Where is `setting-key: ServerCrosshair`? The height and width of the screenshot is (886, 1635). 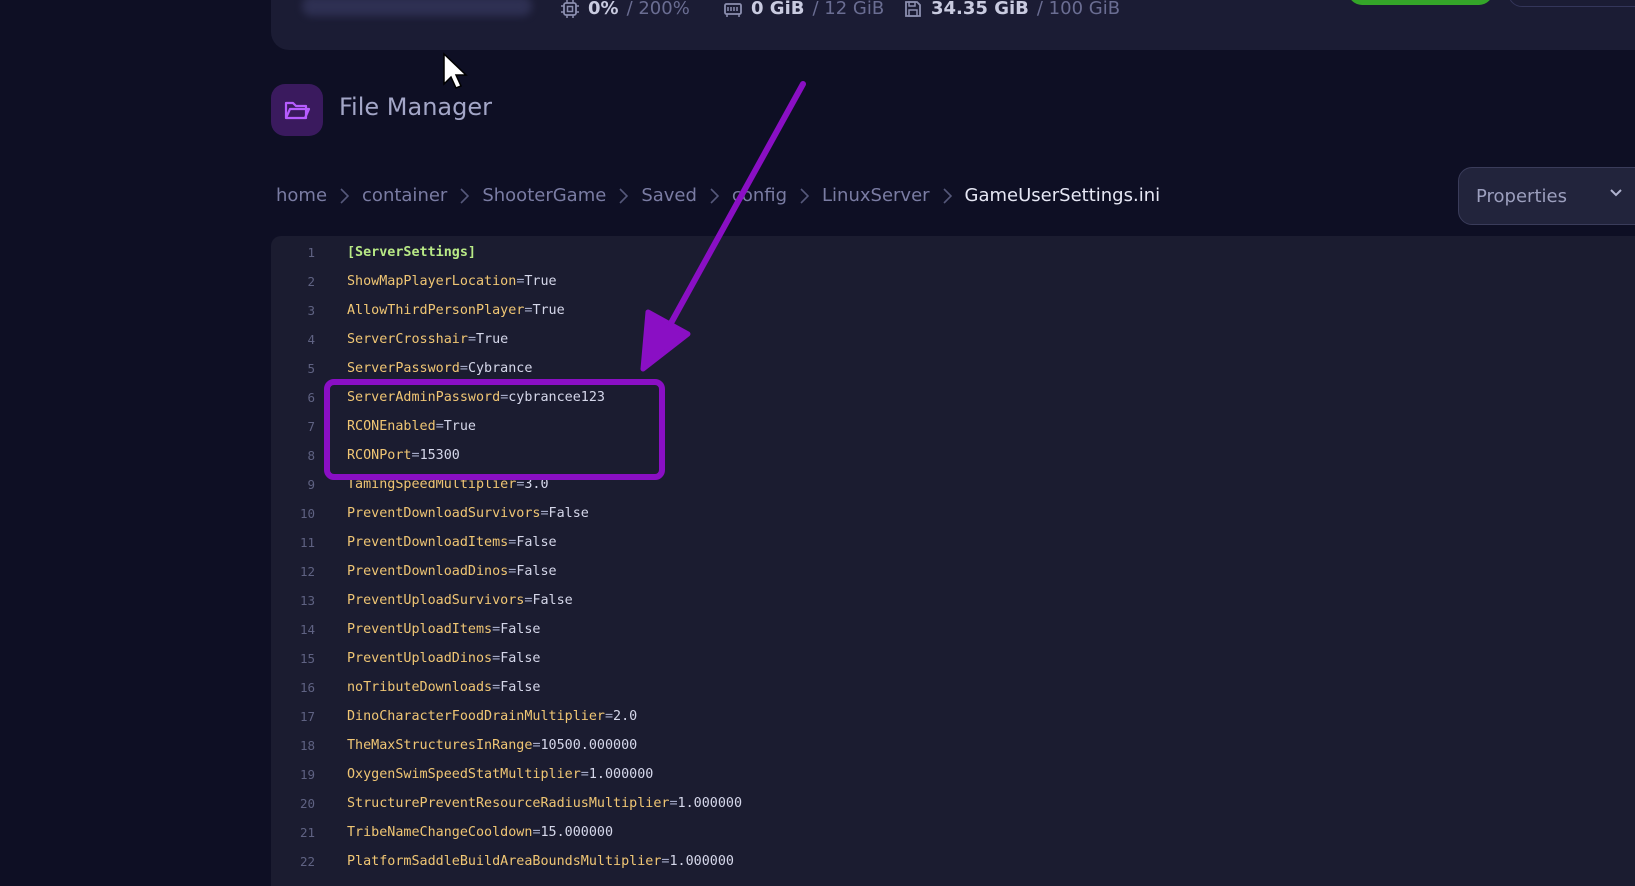 setting-key: ServerCrosshair is located at coordinates (407, 339).